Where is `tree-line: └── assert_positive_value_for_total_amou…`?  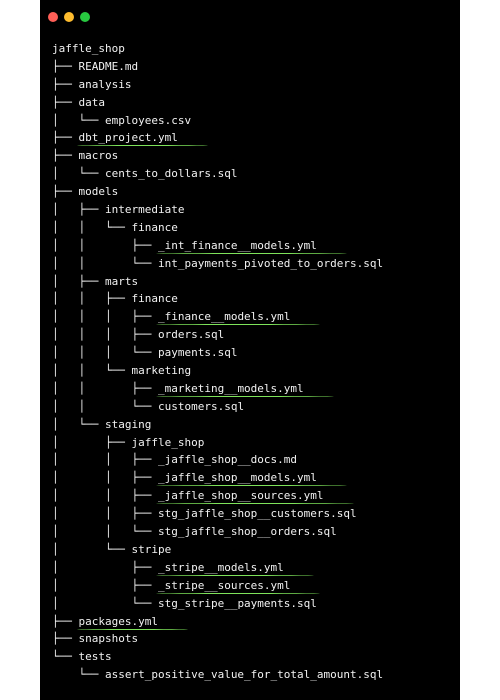
tree-line: └── assert_positive_value_for_total_amou… is located at coordinates (252, 675).